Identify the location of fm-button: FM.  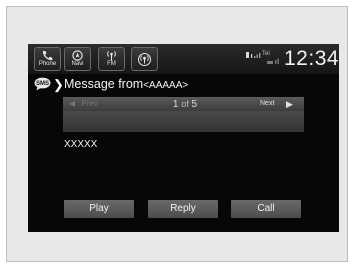
(111, 59).